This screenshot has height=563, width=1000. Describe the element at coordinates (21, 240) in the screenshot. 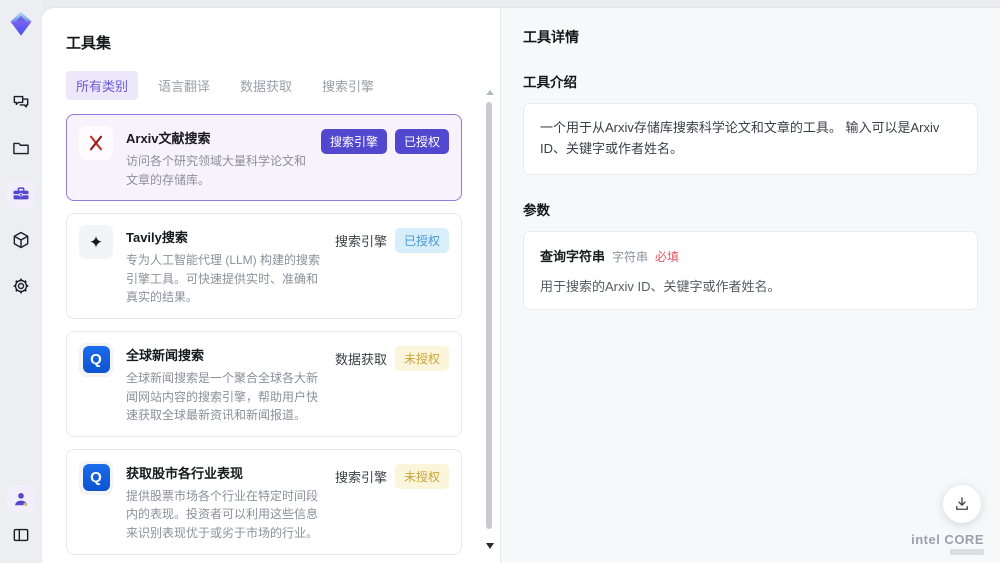

I see `cube-icon` at that location.